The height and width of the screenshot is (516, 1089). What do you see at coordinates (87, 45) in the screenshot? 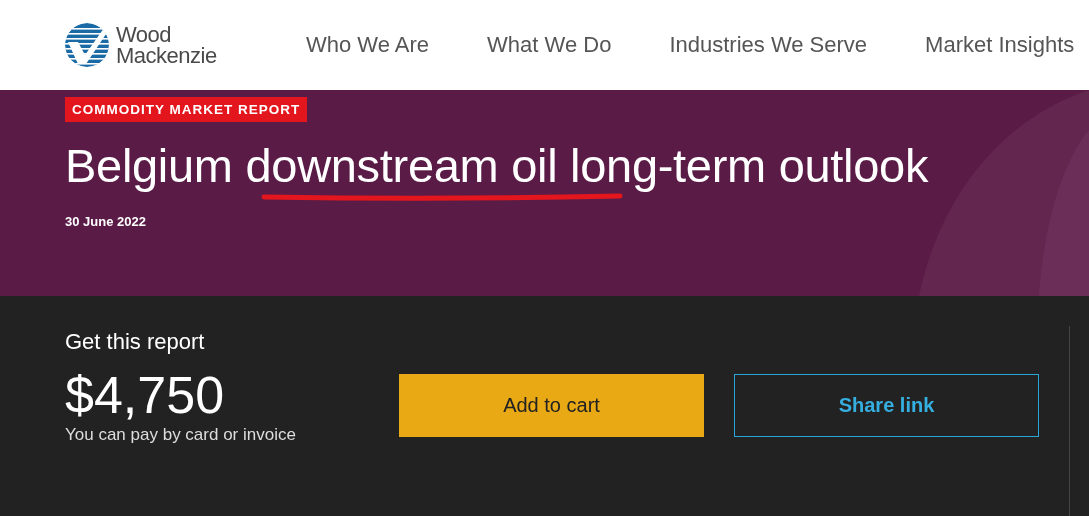
I see `logo-icon` at bounding box center [87, 45].